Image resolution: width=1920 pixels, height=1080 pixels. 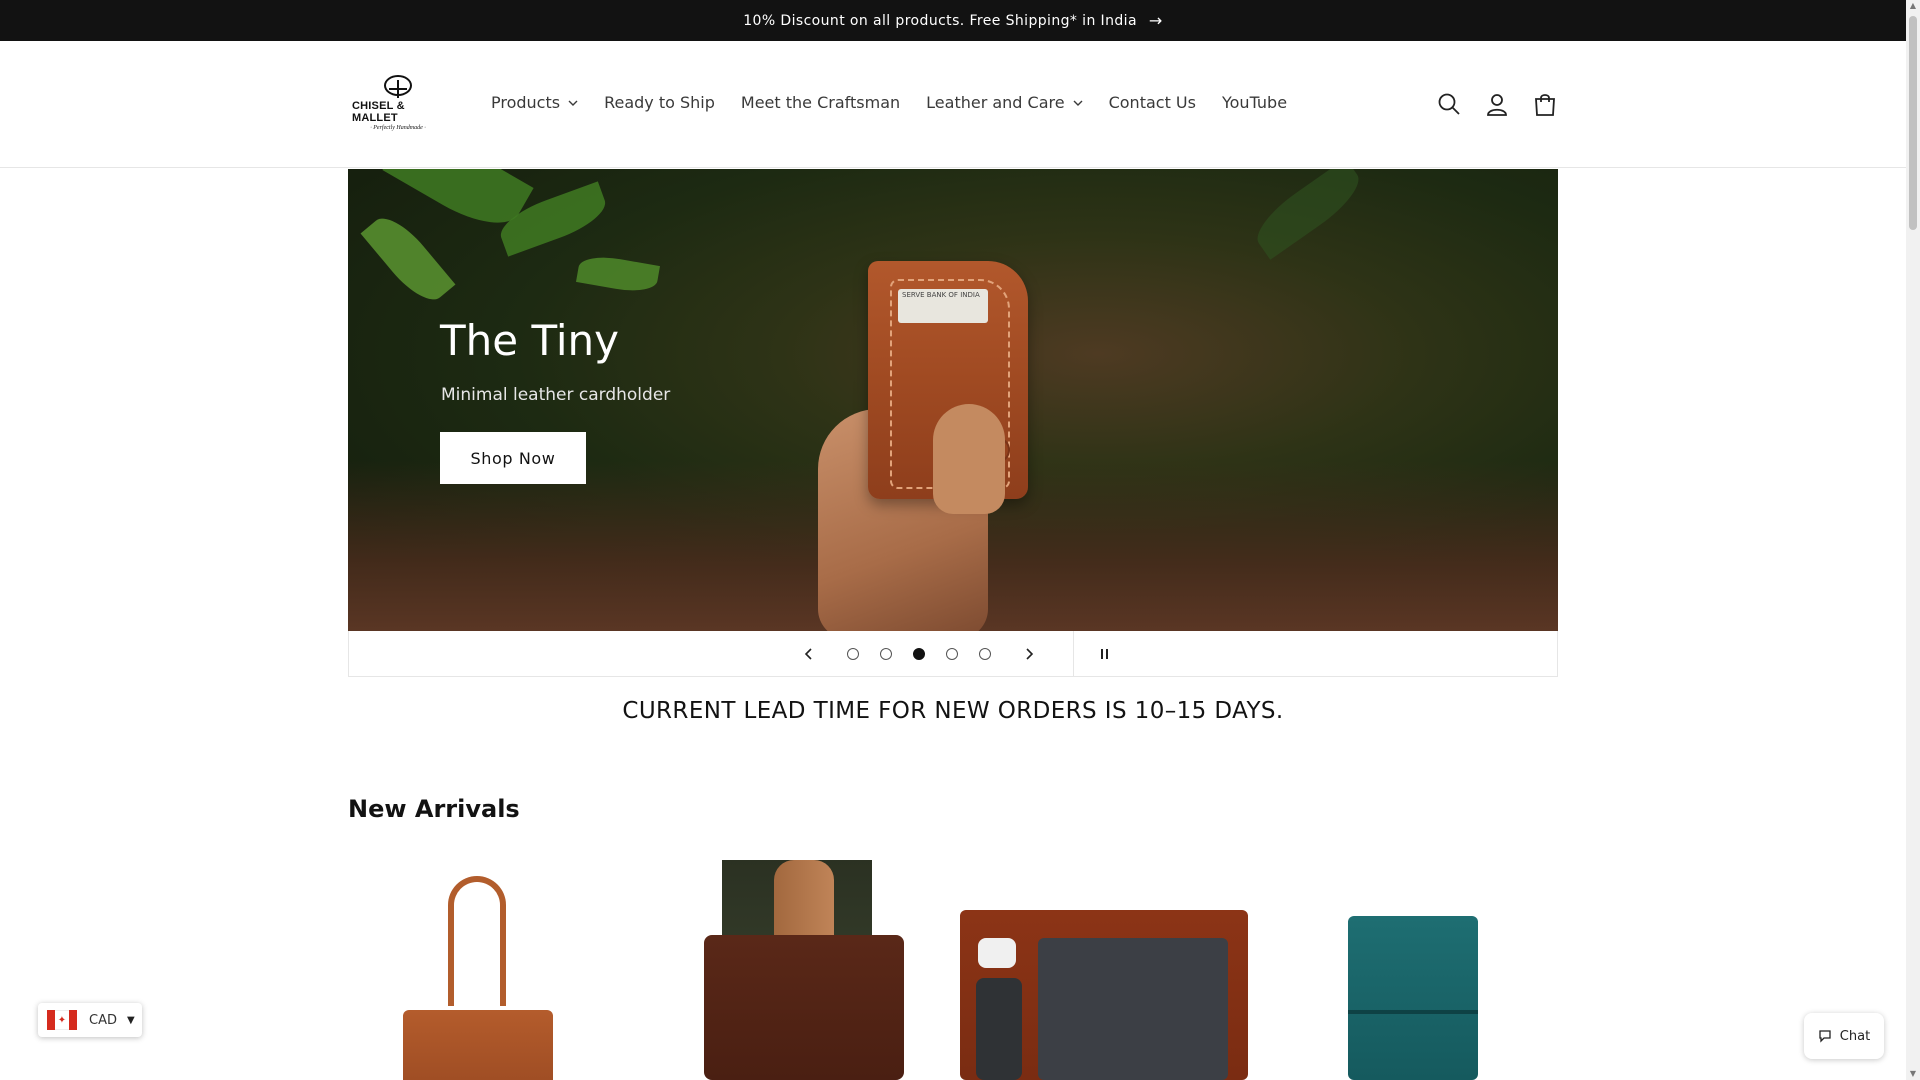 I want to click on nav-item-leather-and-care: Leather and Care, so click(x=1004, y=102).